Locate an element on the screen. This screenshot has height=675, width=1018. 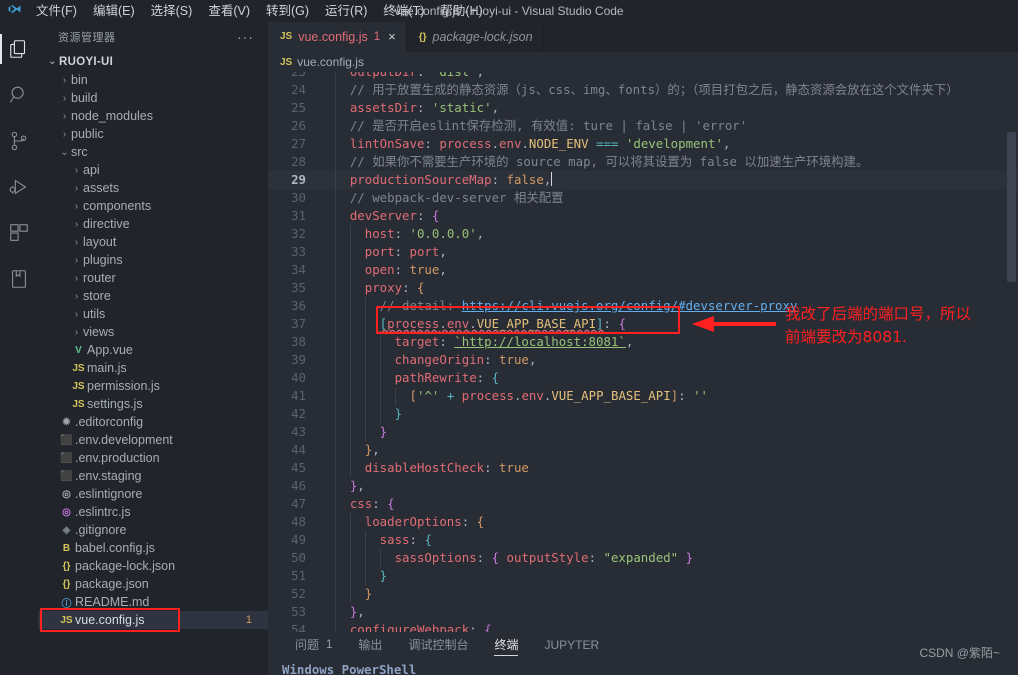
tree-folder-components: › components is located at coordinates (153, 206).